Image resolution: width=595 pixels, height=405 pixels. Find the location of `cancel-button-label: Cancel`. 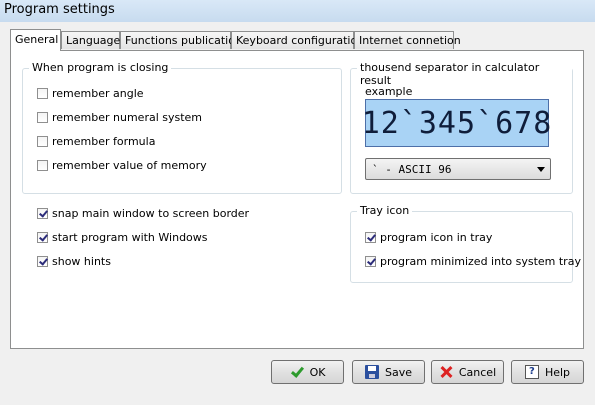

cancel-button-label: Cancel is located at coordinates (477, 372).